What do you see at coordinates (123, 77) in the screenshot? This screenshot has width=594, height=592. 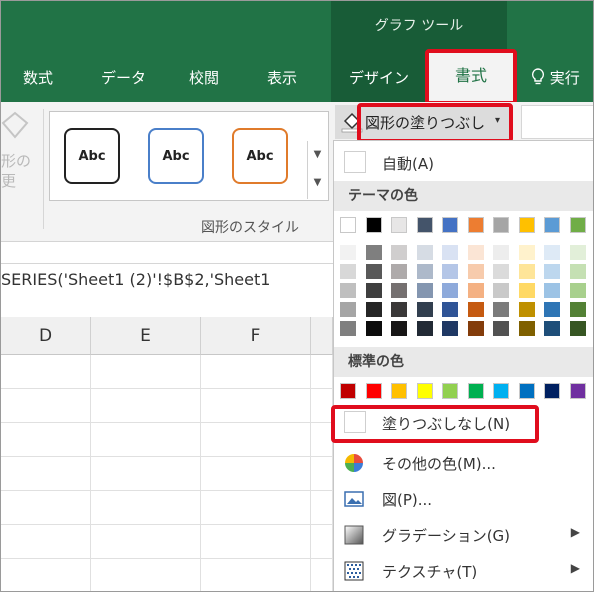 I see `tab-data: データ` at bounding box center [123, 77].